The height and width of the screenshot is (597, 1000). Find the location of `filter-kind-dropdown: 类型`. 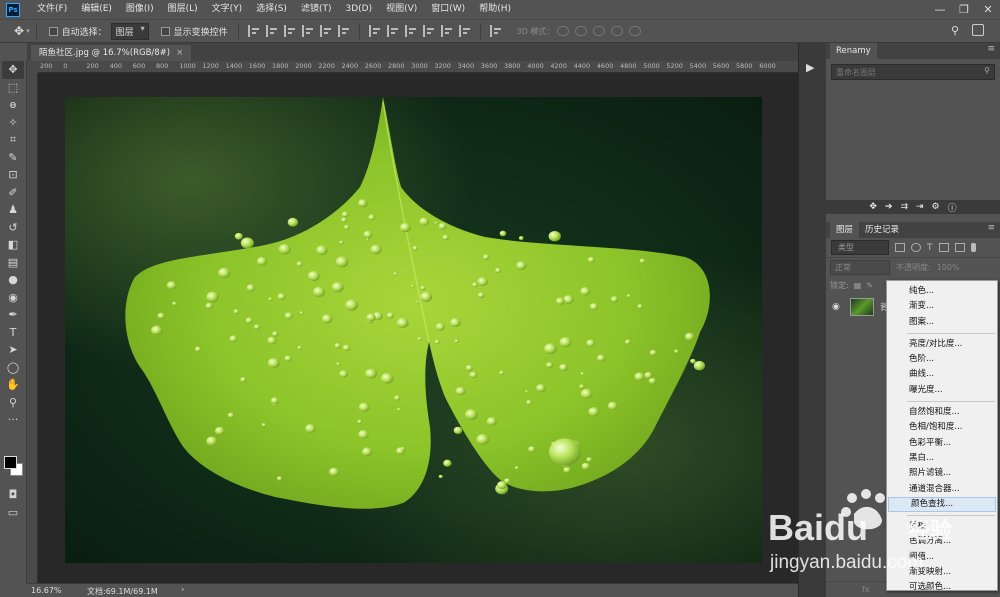

filter-kind-dropdown: 类型 is located at coordinates (860, 247).